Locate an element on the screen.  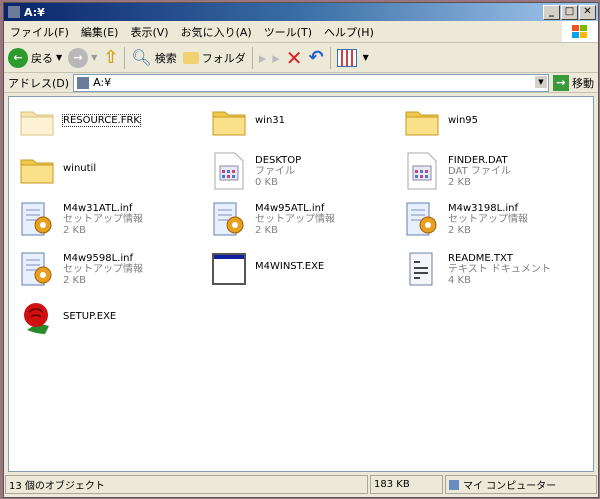
rose-icon is located at coordinates (37, 319).